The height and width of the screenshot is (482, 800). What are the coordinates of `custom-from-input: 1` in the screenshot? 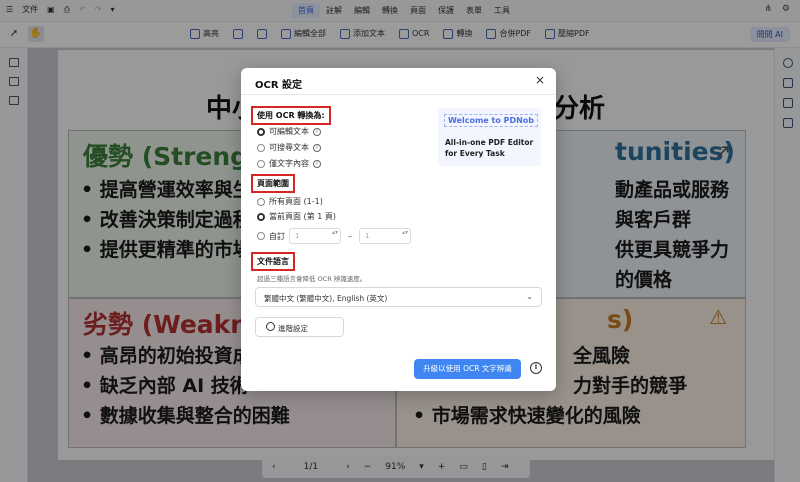 It's located at (315, 236).